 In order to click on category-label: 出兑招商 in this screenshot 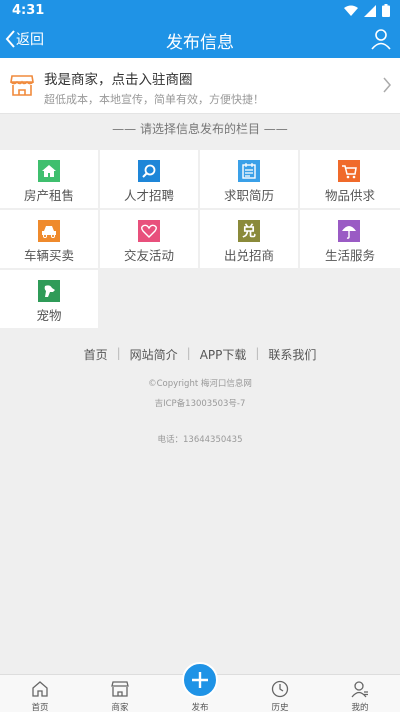, I will do `click(248, 255)`.